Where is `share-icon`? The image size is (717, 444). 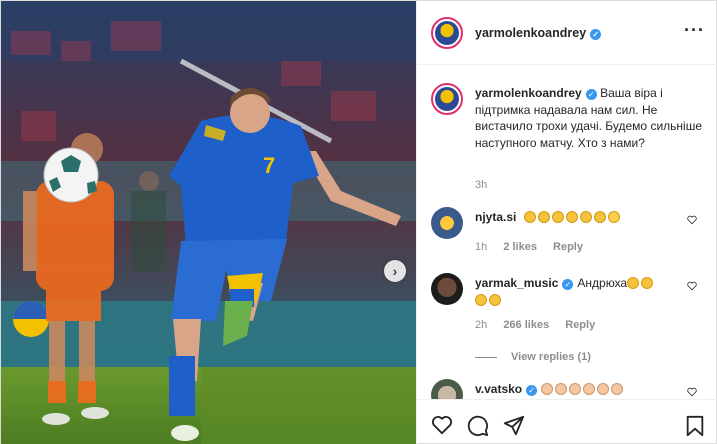 share-icon is located at coordinates (514, 426).